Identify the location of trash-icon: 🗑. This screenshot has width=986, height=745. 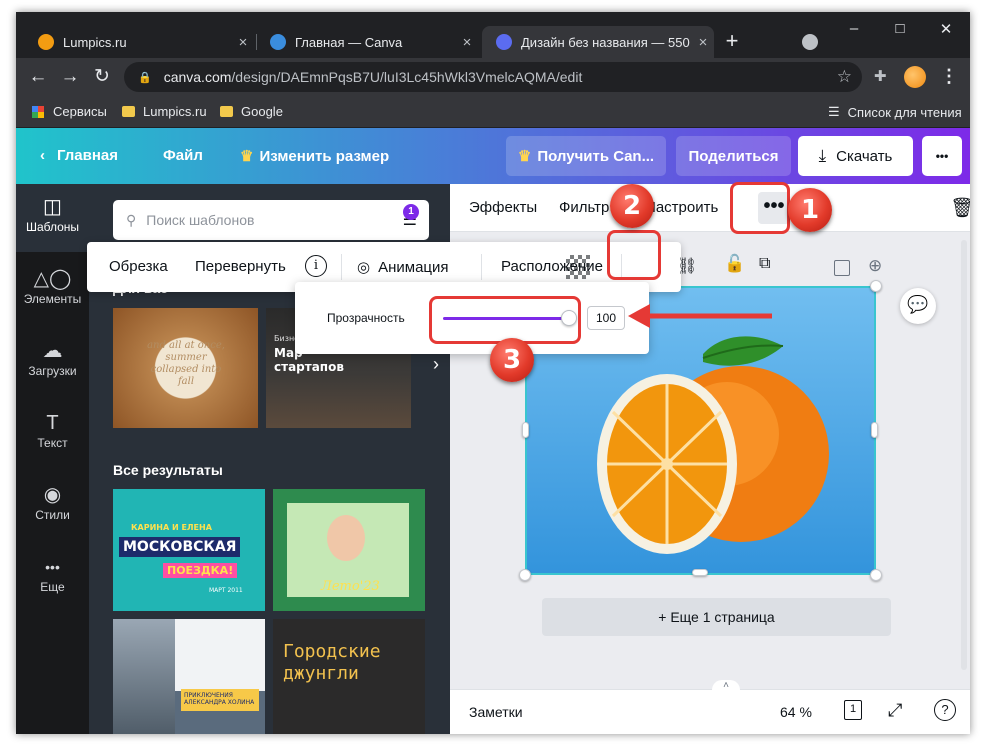
(960, 208).